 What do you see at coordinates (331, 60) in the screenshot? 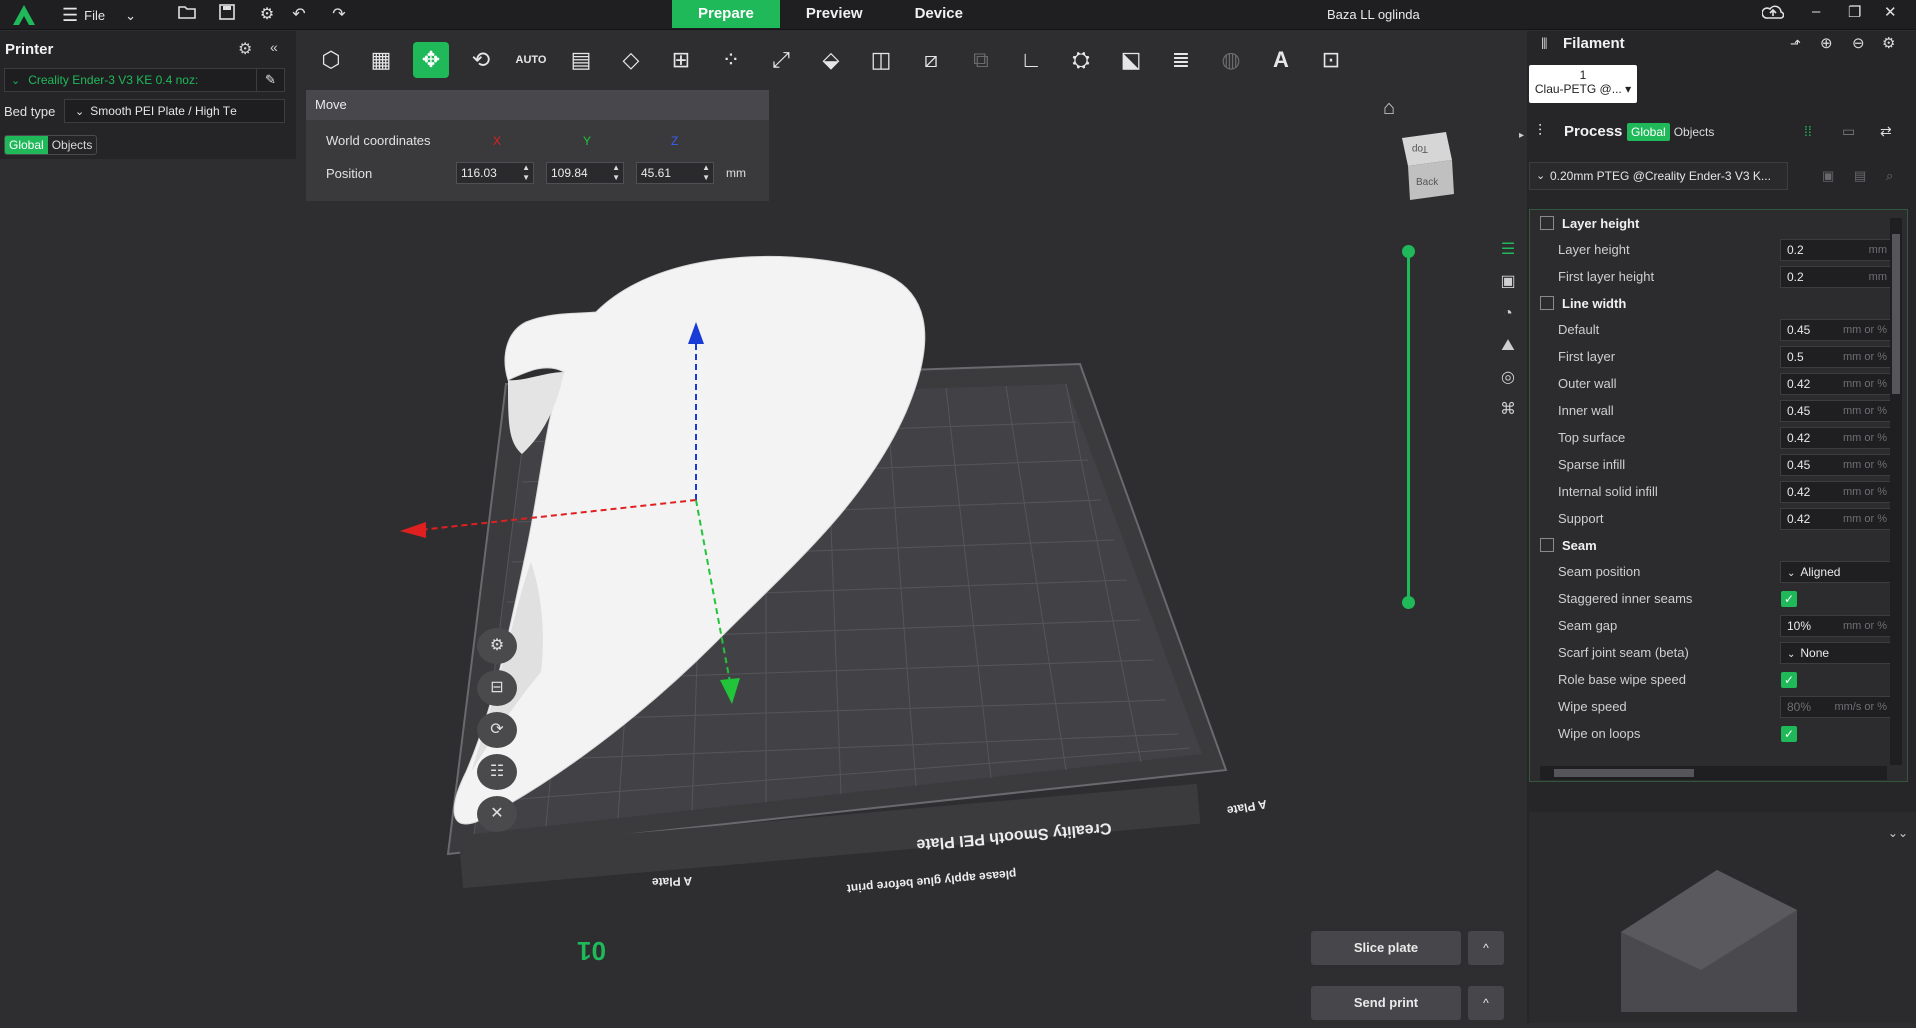
I see `add-object-button: ⬡` at bounding box center [331, 60].